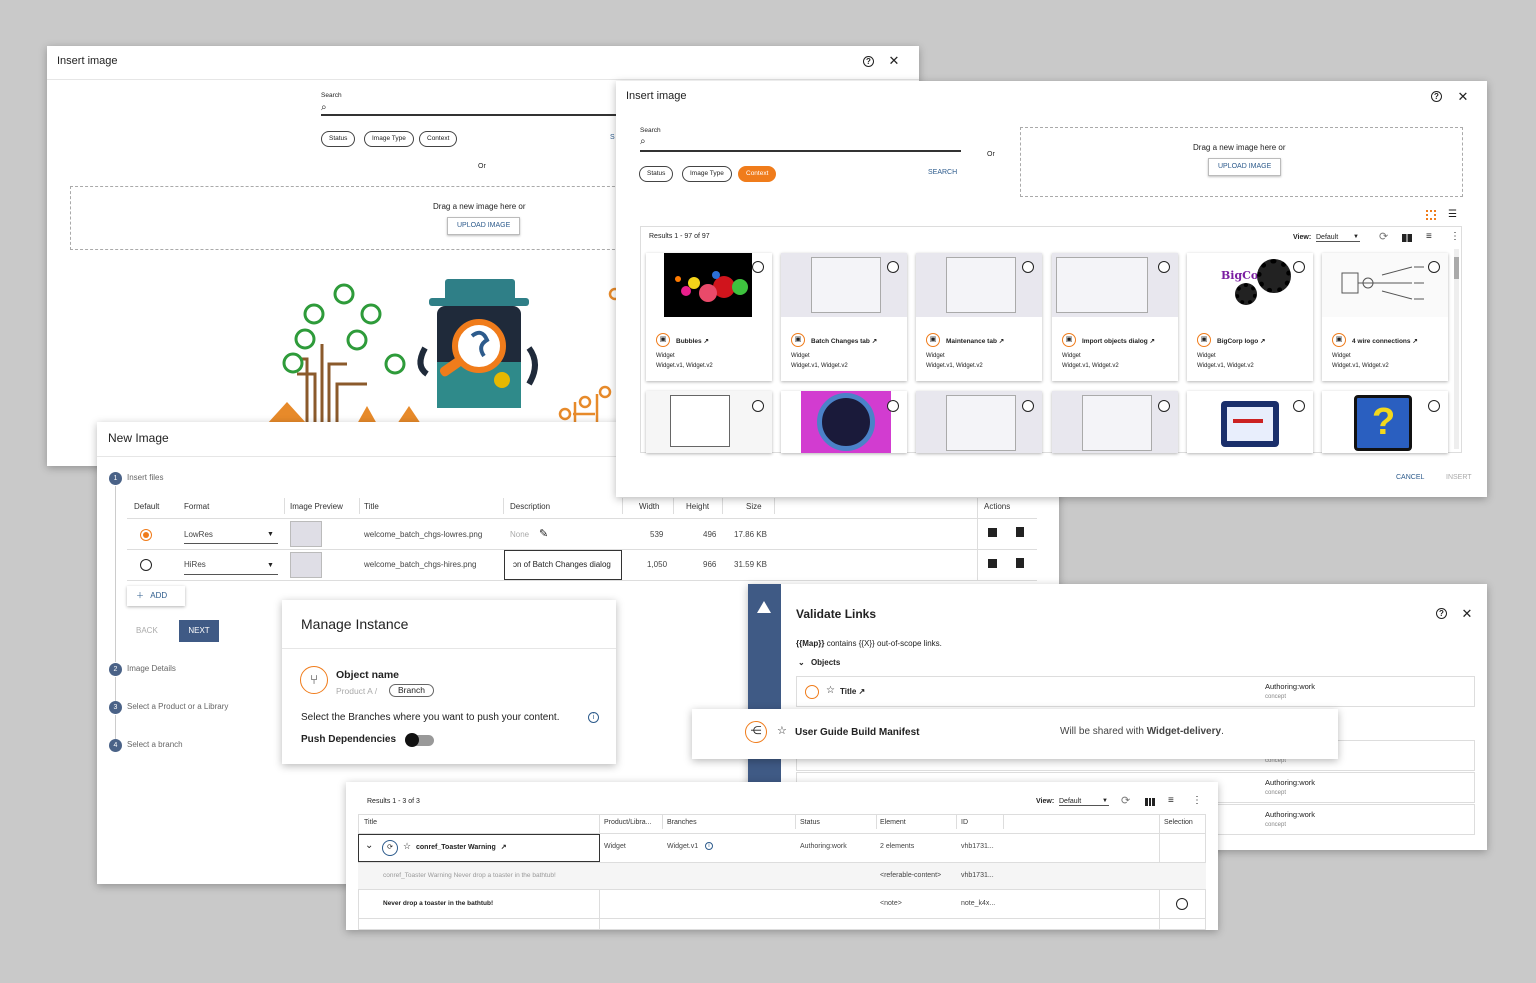 The height and width of the screenshot is (983, 1536). Describe the element at coordinates (1385, 422) in the screenshot. I see `image-card: ?` at that location.